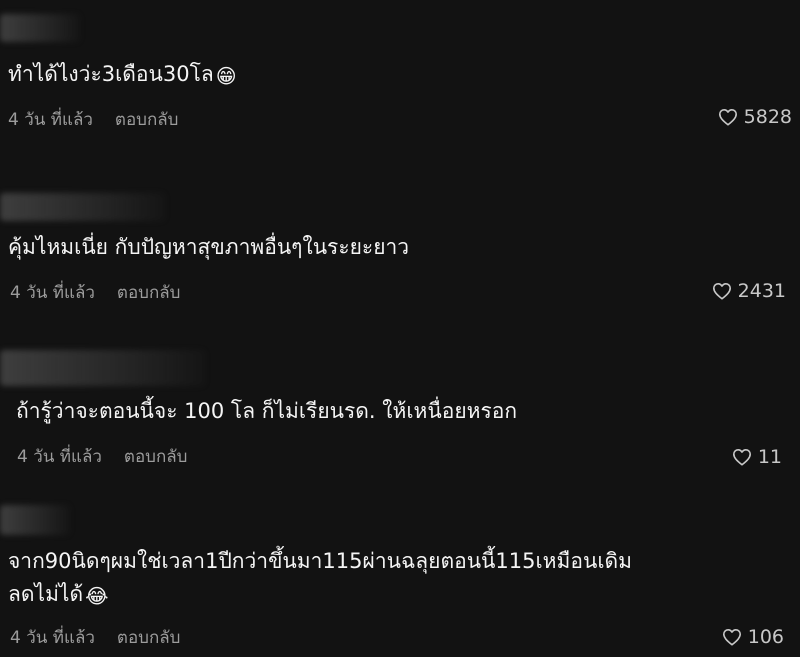 This screenshot has width=800, height=657. What do you see at coordinates (35, 520) in the screenshot?
I see `blurred-username` at bounding box center [35, 520].